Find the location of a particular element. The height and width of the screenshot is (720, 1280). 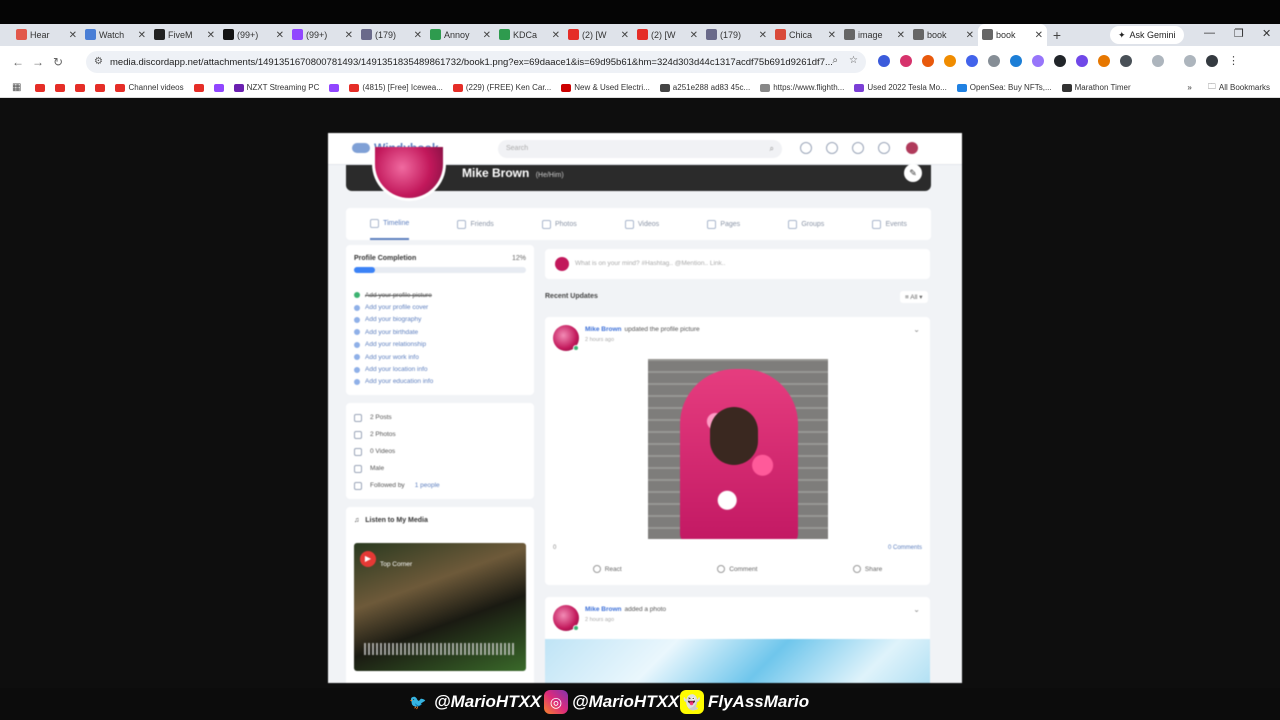

browser-tab: Watch ✕ is located at coordinates (115, 35).